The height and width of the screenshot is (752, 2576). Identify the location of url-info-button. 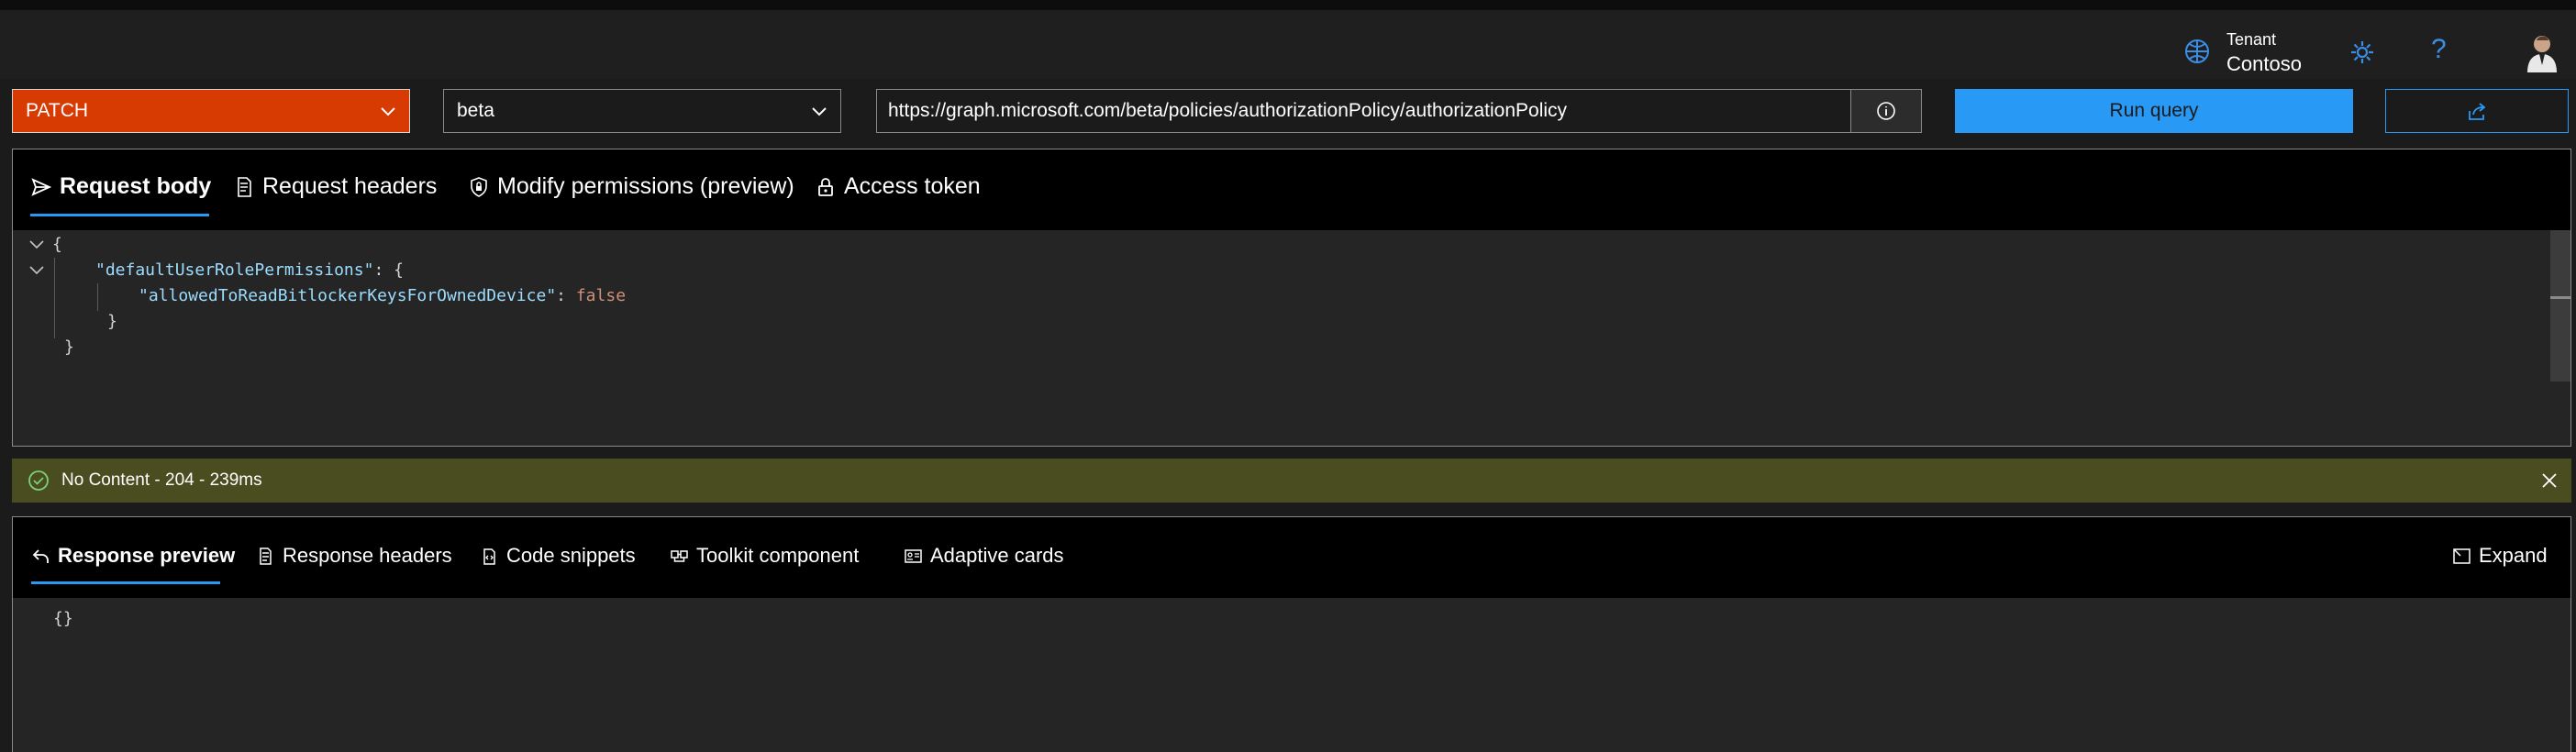
(1885, 111).